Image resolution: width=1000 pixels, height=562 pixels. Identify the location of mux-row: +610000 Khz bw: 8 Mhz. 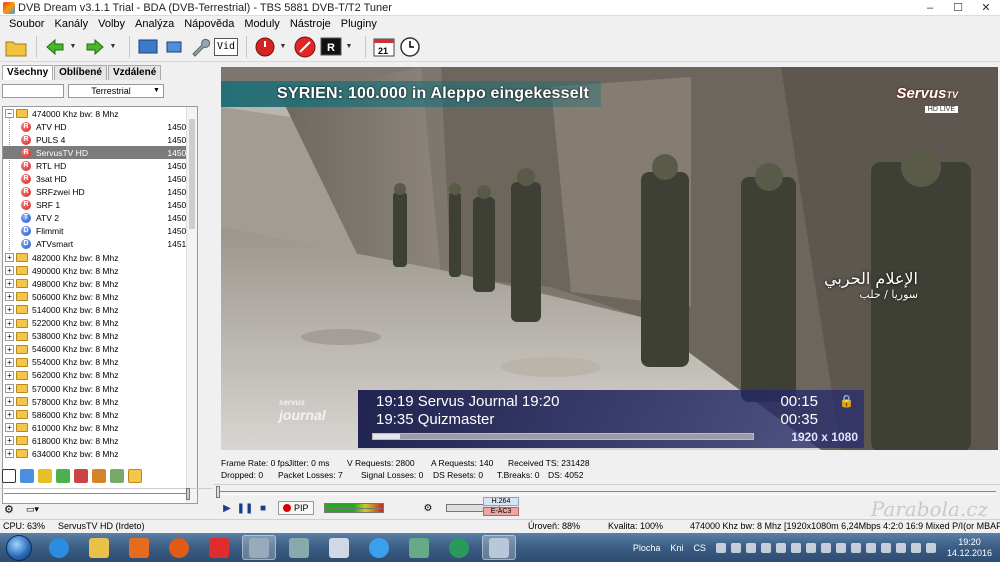
(100, 427).